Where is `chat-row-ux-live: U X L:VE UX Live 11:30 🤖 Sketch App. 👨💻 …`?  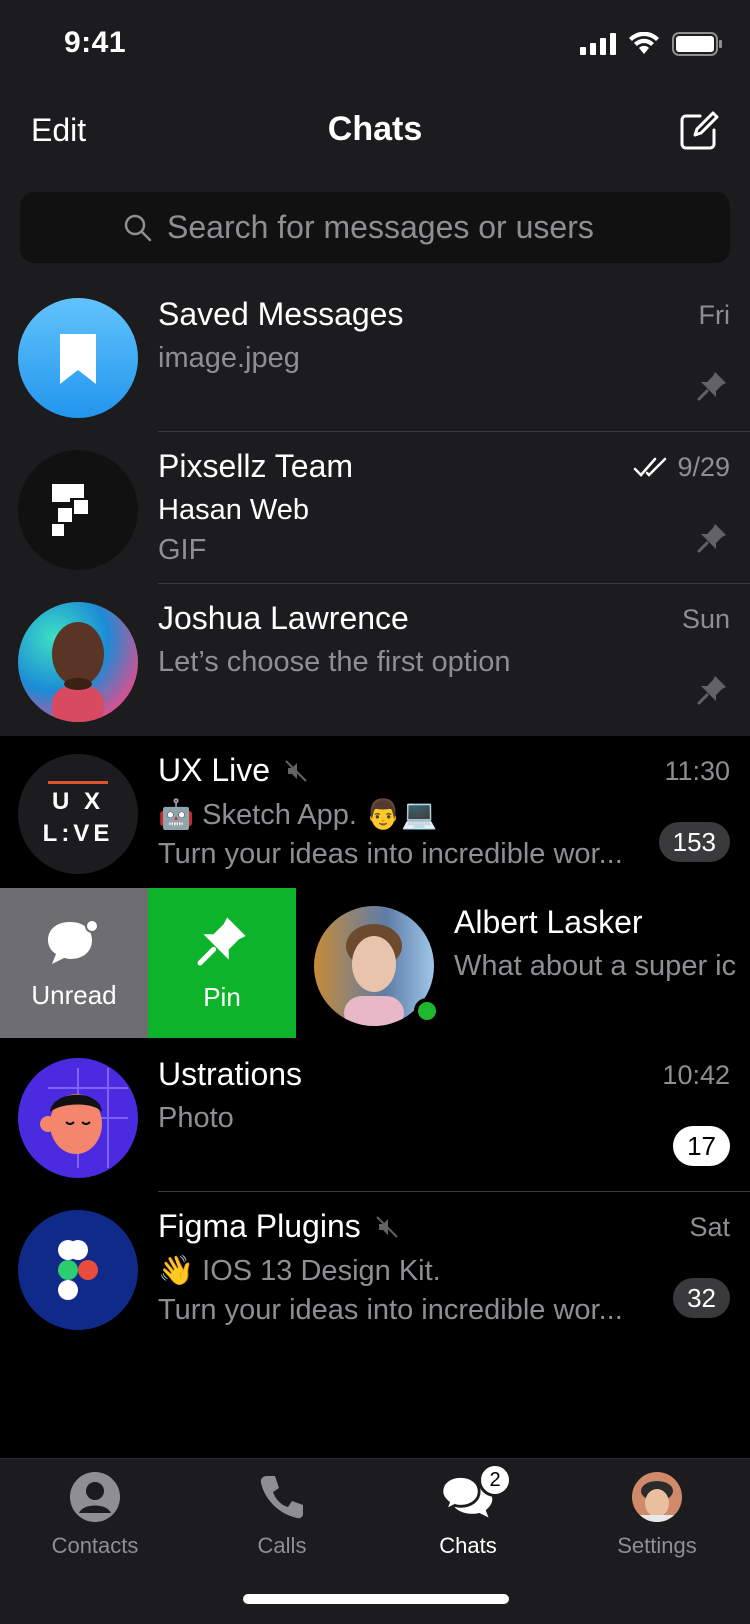
chat-row-ux-live: U X L:VE UX Live 11:30 🤖 Sketch App. 👨💻 … is located at coordinates (375, 812).